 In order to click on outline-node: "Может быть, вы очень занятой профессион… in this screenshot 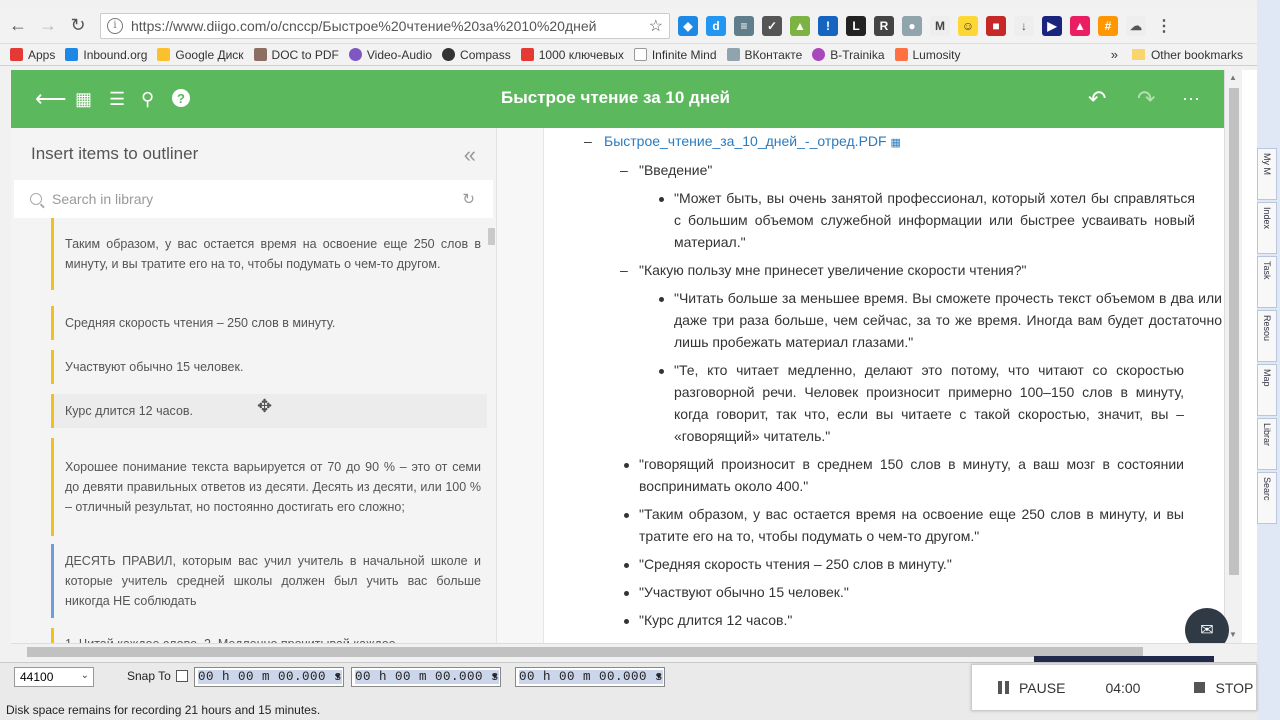, I will do `click(934, 220)`.